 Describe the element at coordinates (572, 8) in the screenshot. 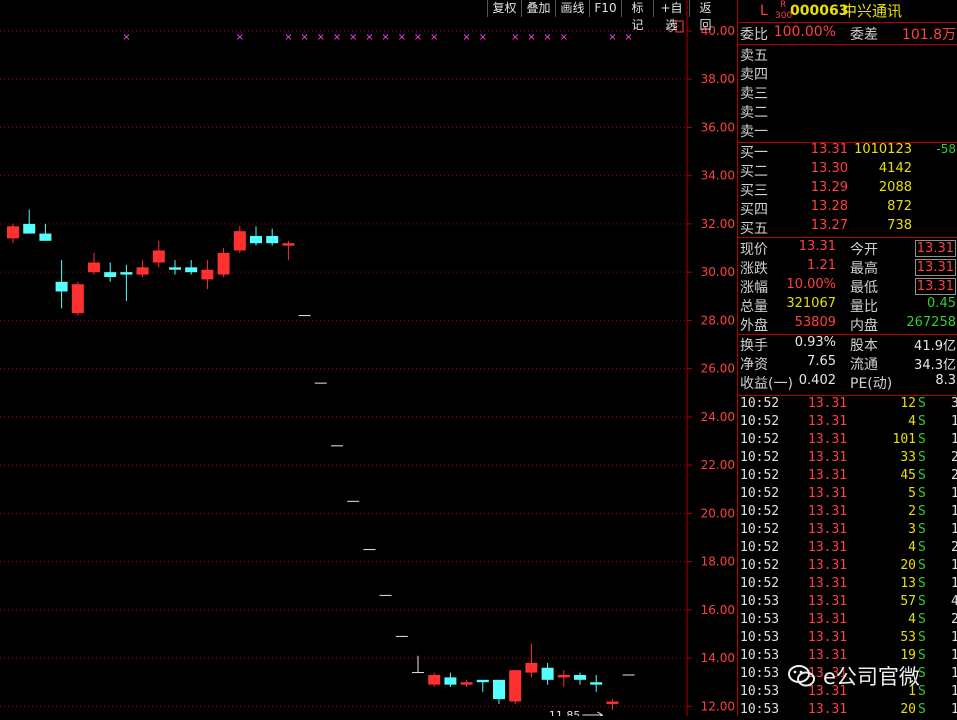

I see `toolbar-button-2: 画线` at that location.